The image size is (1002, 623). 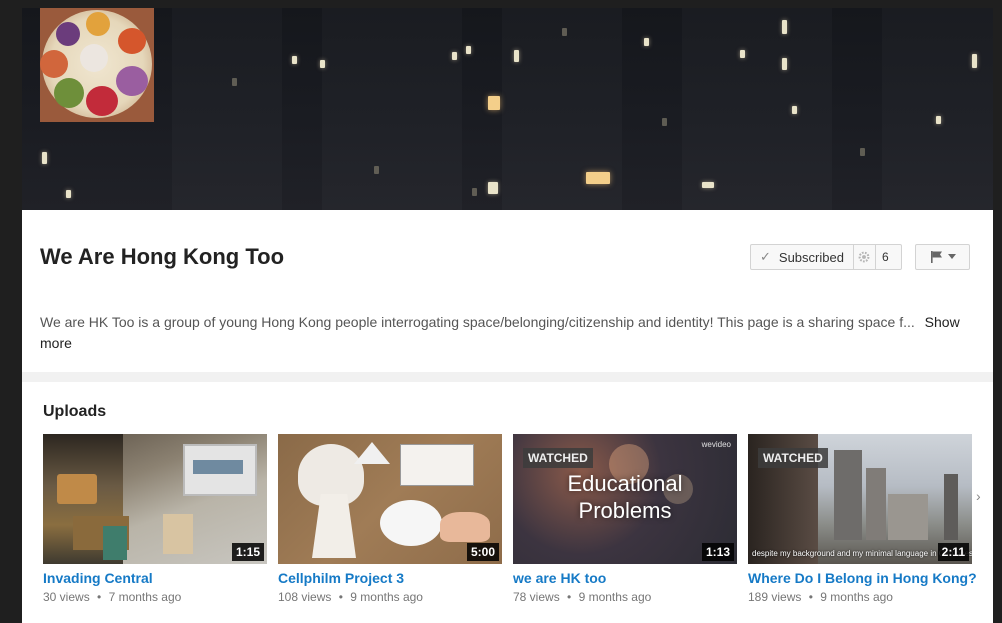 What do you see at coordinates (811, 257) in the screenshot?
I see `subscribe-label: Subscribed` at bounding box center [811, 257].